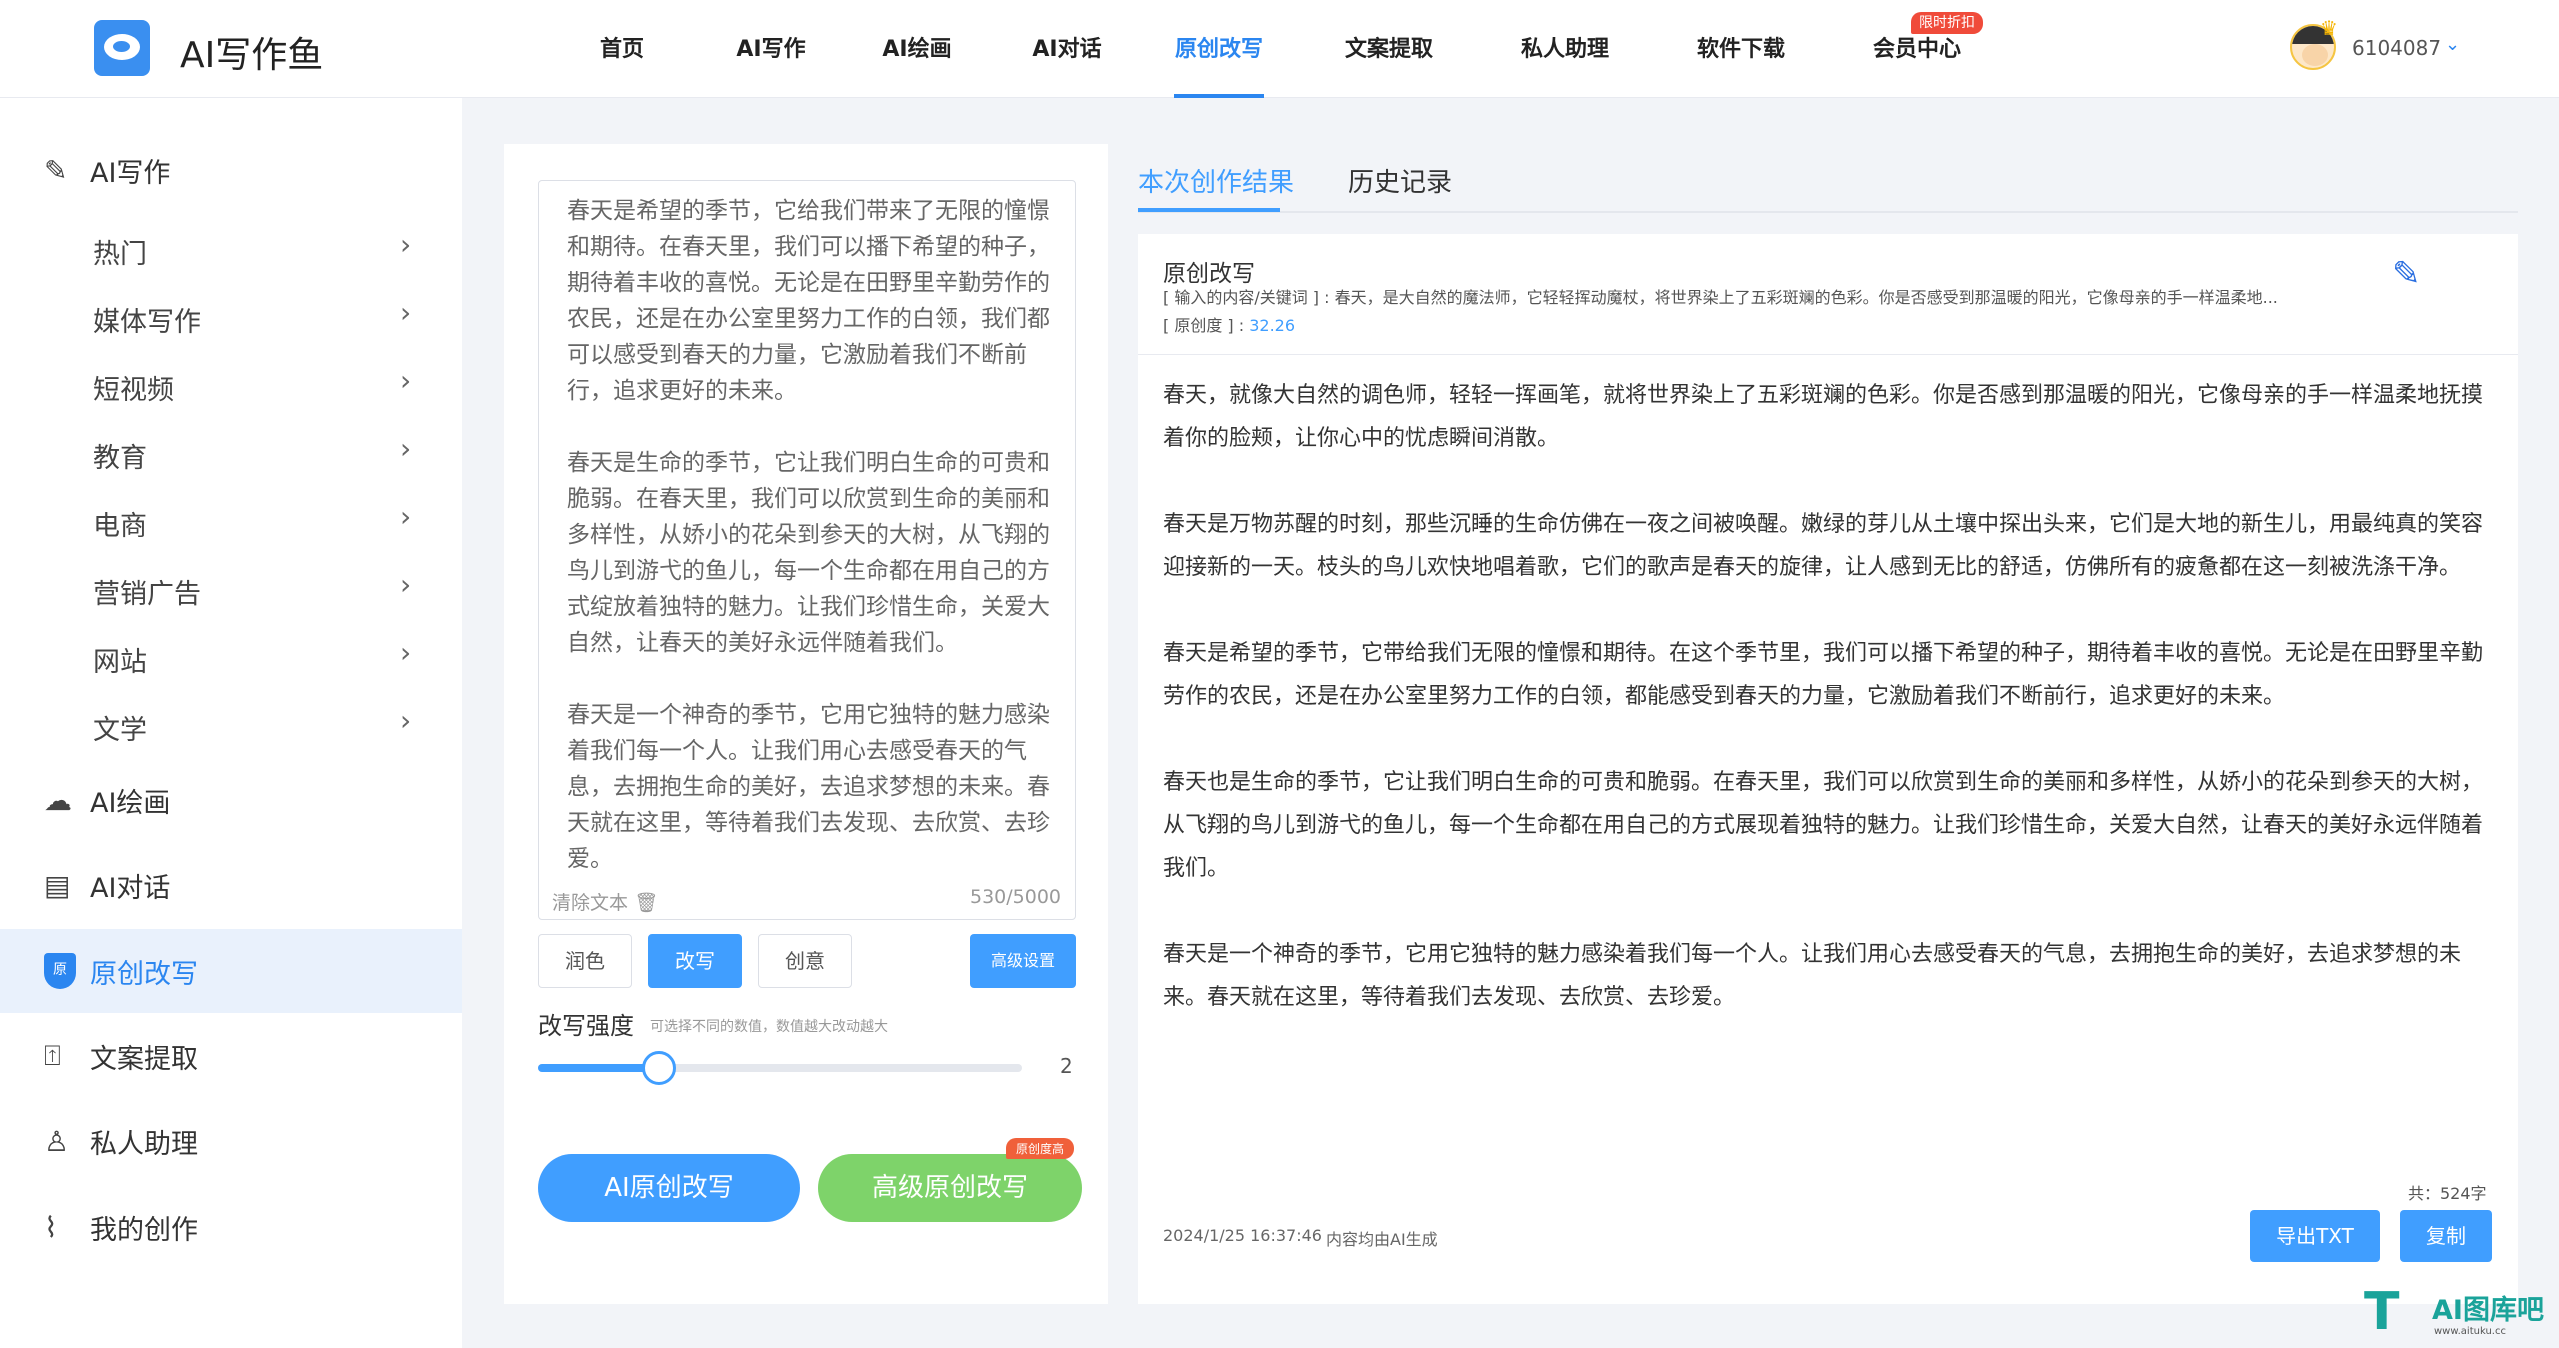 The height and width of the screenshot is (1348, 2559). I want to click on trash-icon: 🗑, so click(646, 903).